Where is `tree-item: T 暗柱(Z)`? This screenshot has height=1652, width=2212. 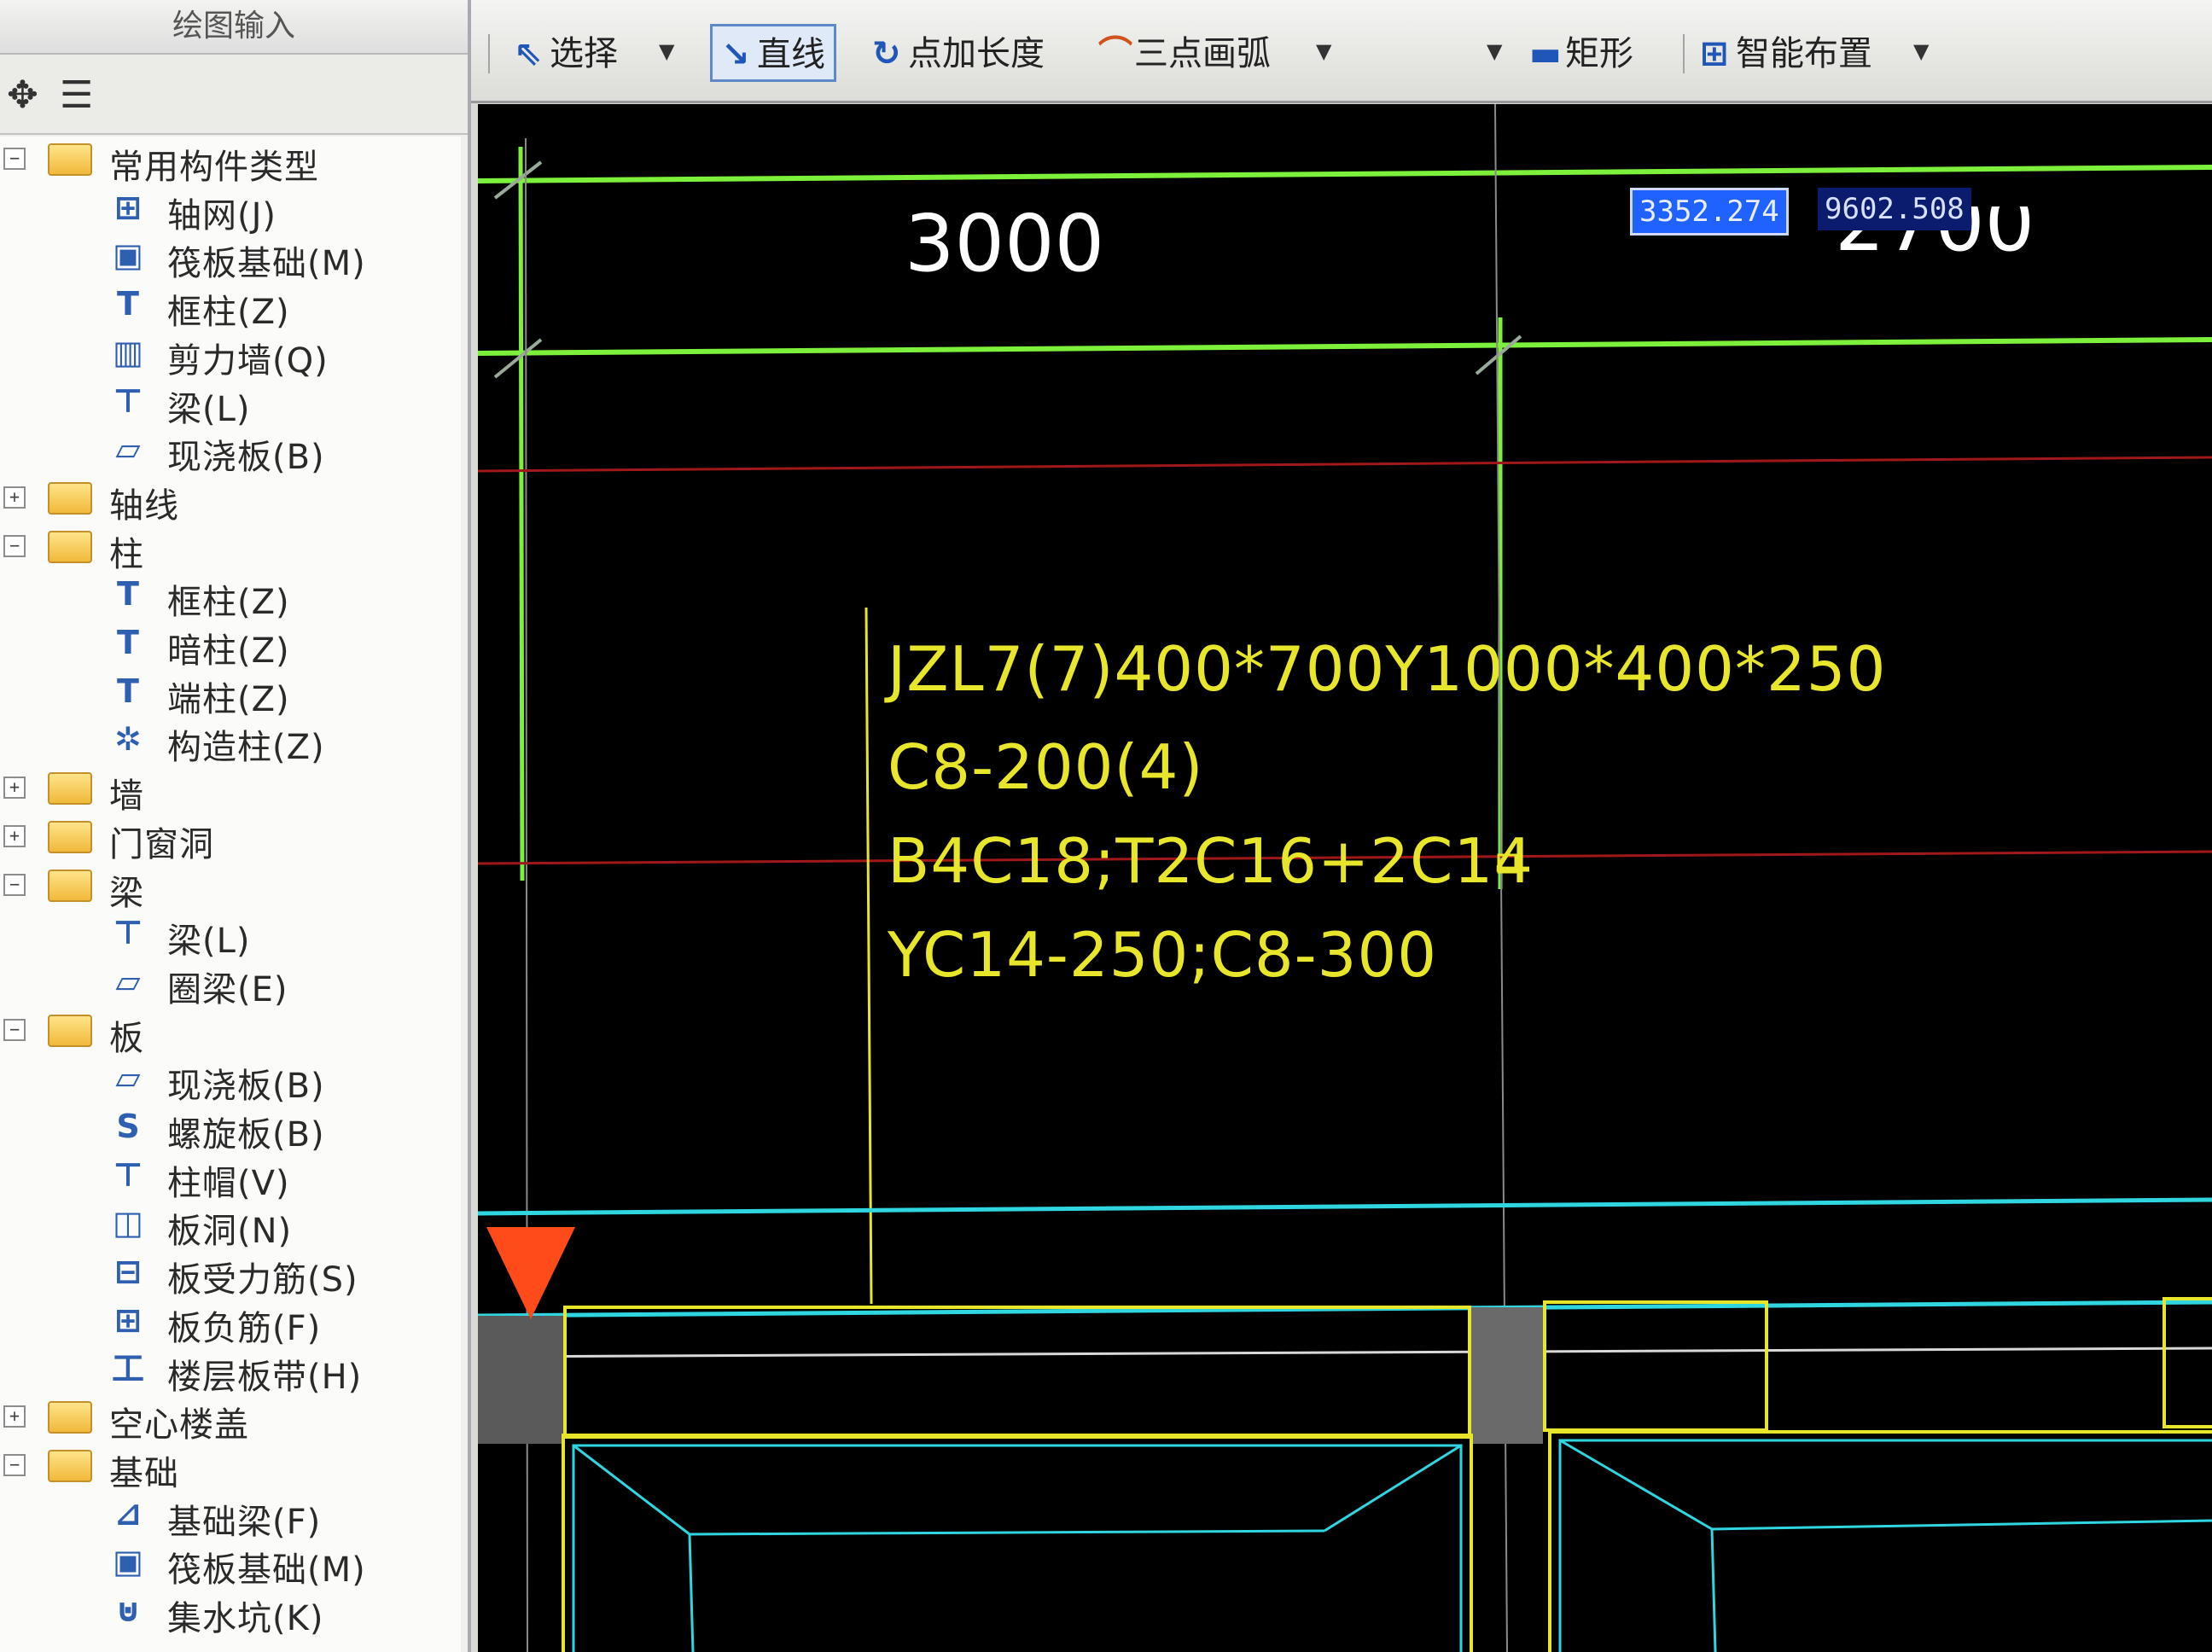
tree-item: T 暗柱(Z) is located at coordinates (230, 645).